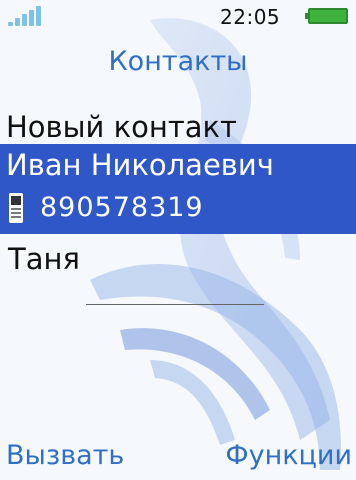 The height and width of the screenshot is (480, 356). I want to click on softkey-bar: Вызвать Функции, so click(178, 458).